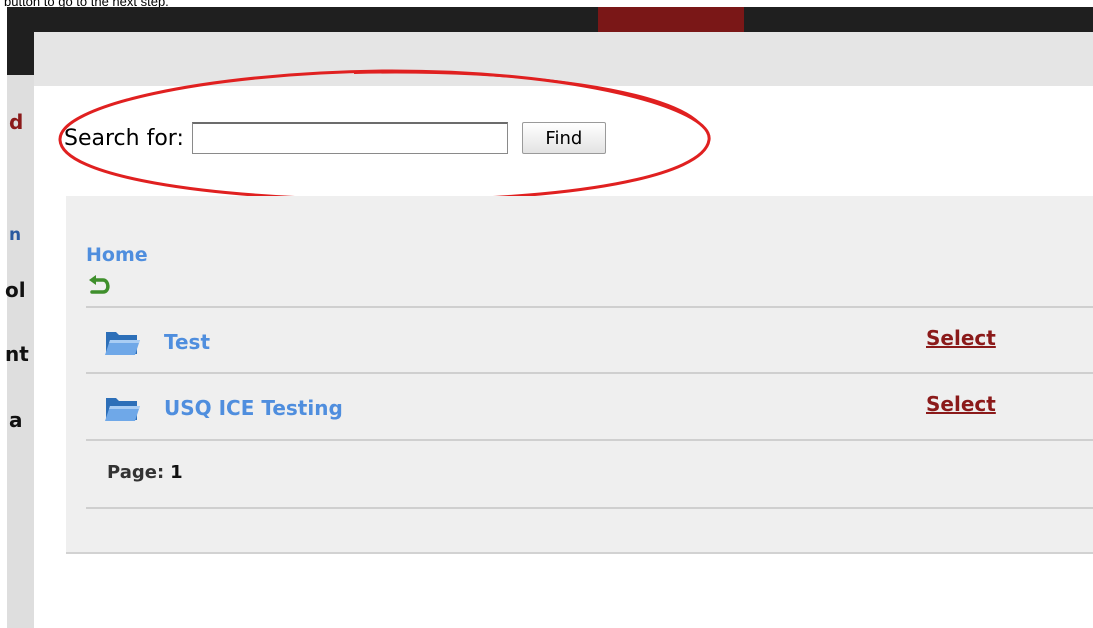  I want to click on background-text-fragment: nt, so click(17, 354).